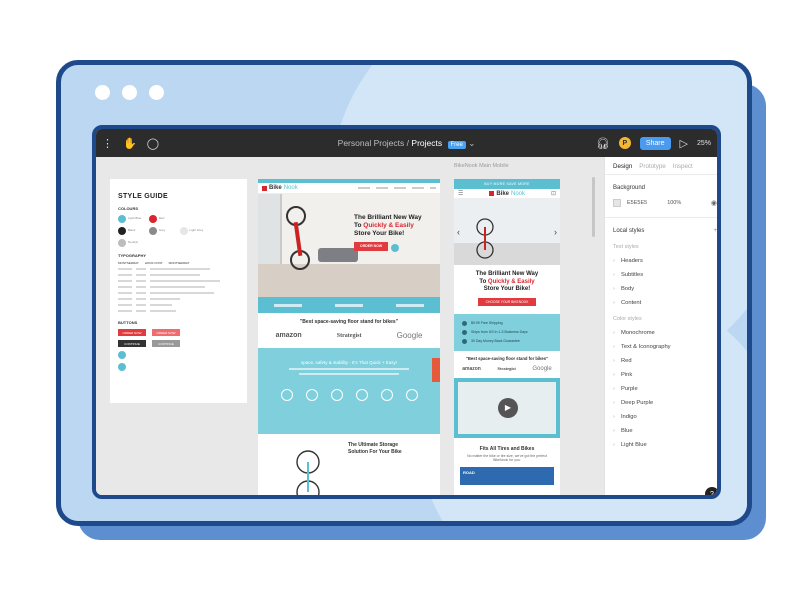  Describe the element at coordinates (665, 403) in the screenshot. I see `color-style-deep-purple: › Deep Purple` at that location.